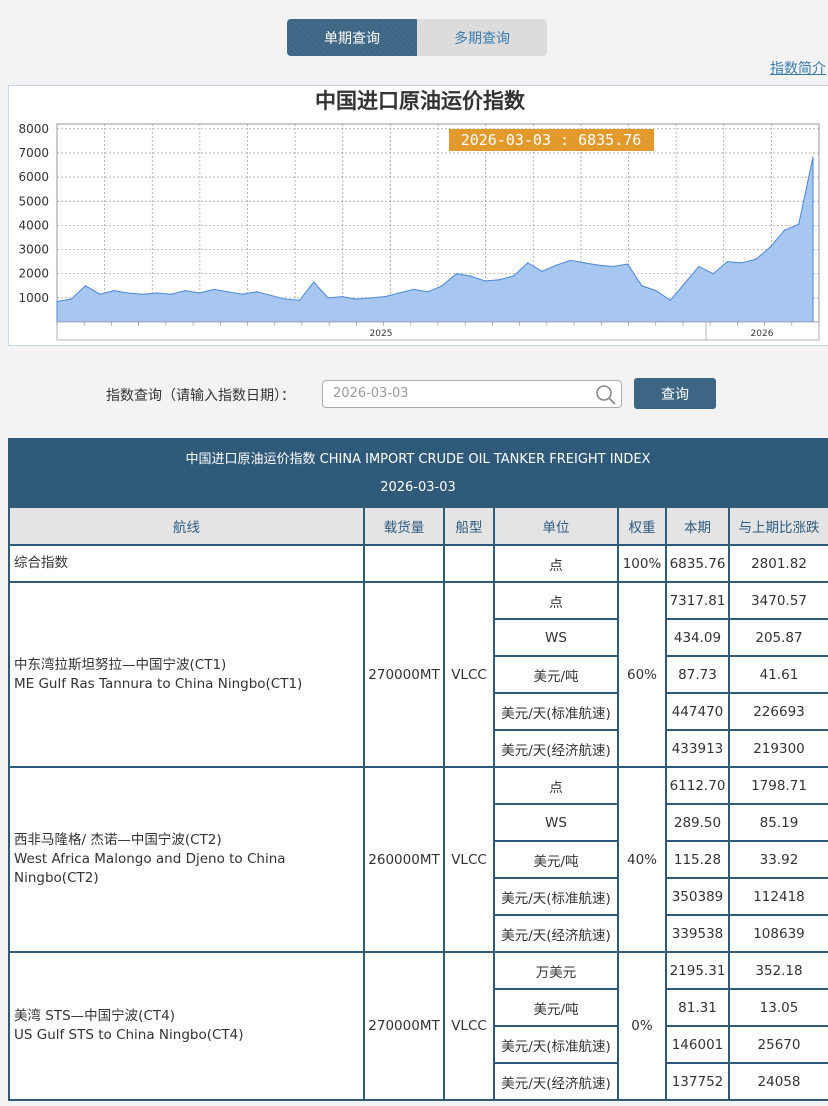 The height and width of the screenshot is (1106, 828). What do you see at coordinates (697, 785) in the screenshot?
I see `current-cell: 6112.70` at bounding box center [697, 785].